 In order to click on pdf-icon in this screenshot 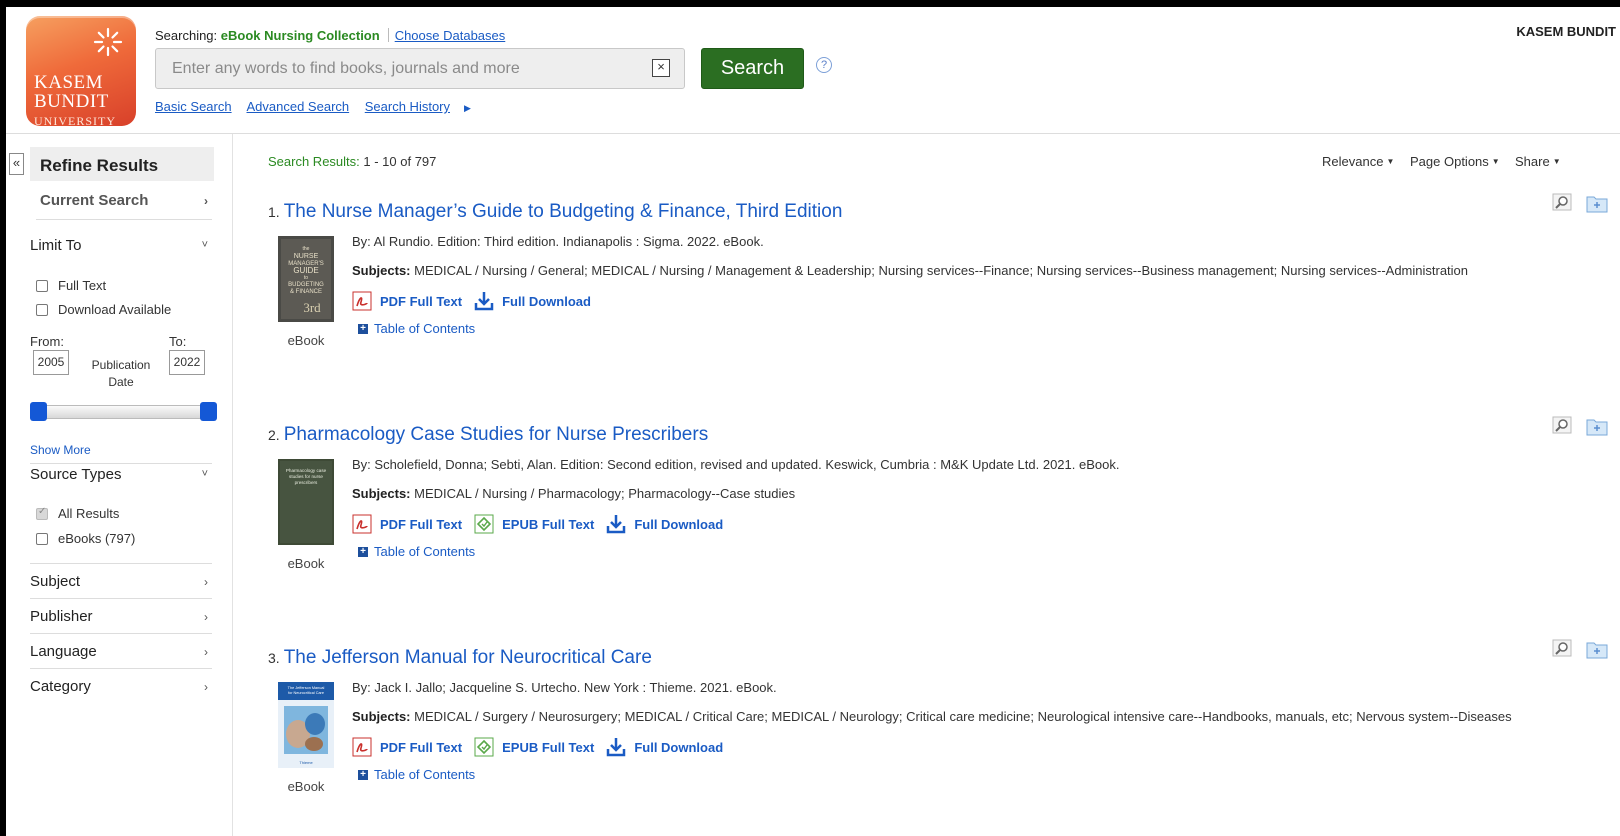, I will do `click(362, 301)`.